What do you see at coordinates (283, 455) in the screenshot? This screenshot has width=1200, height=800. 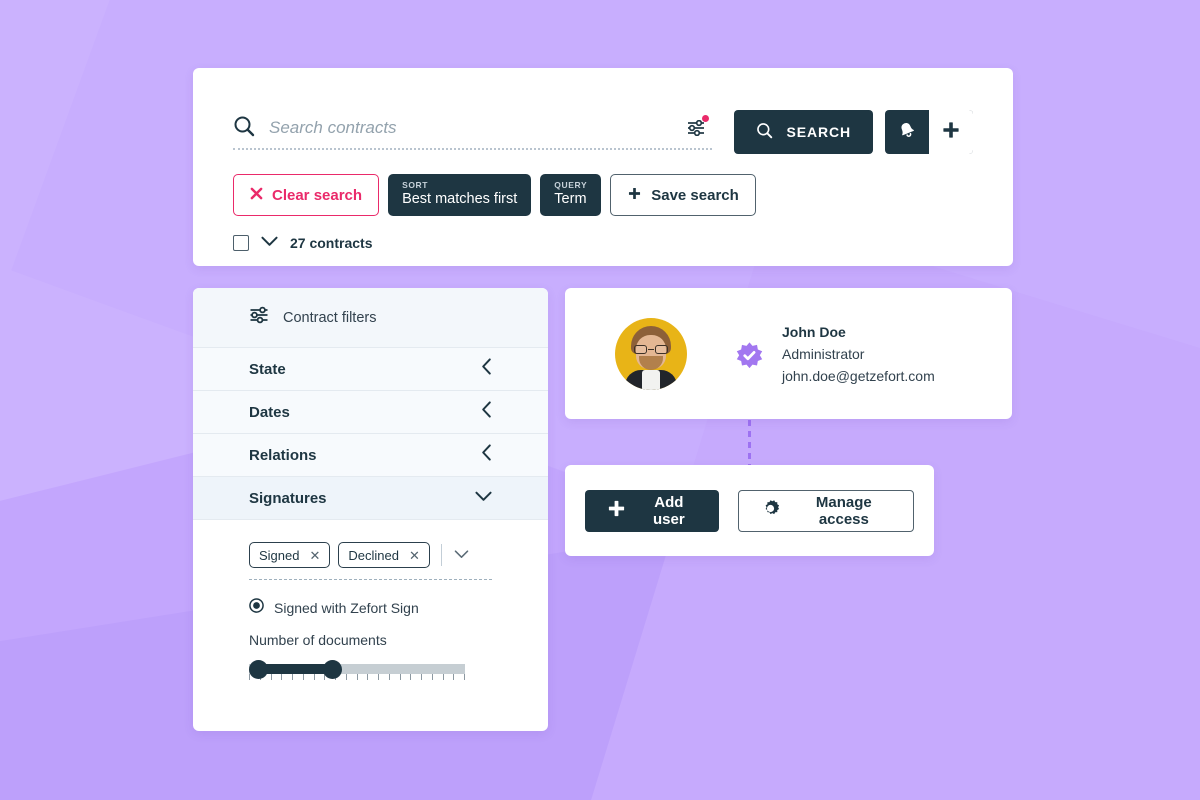 I see `filter-row-label: Relations` at bounding box center [283, 455].